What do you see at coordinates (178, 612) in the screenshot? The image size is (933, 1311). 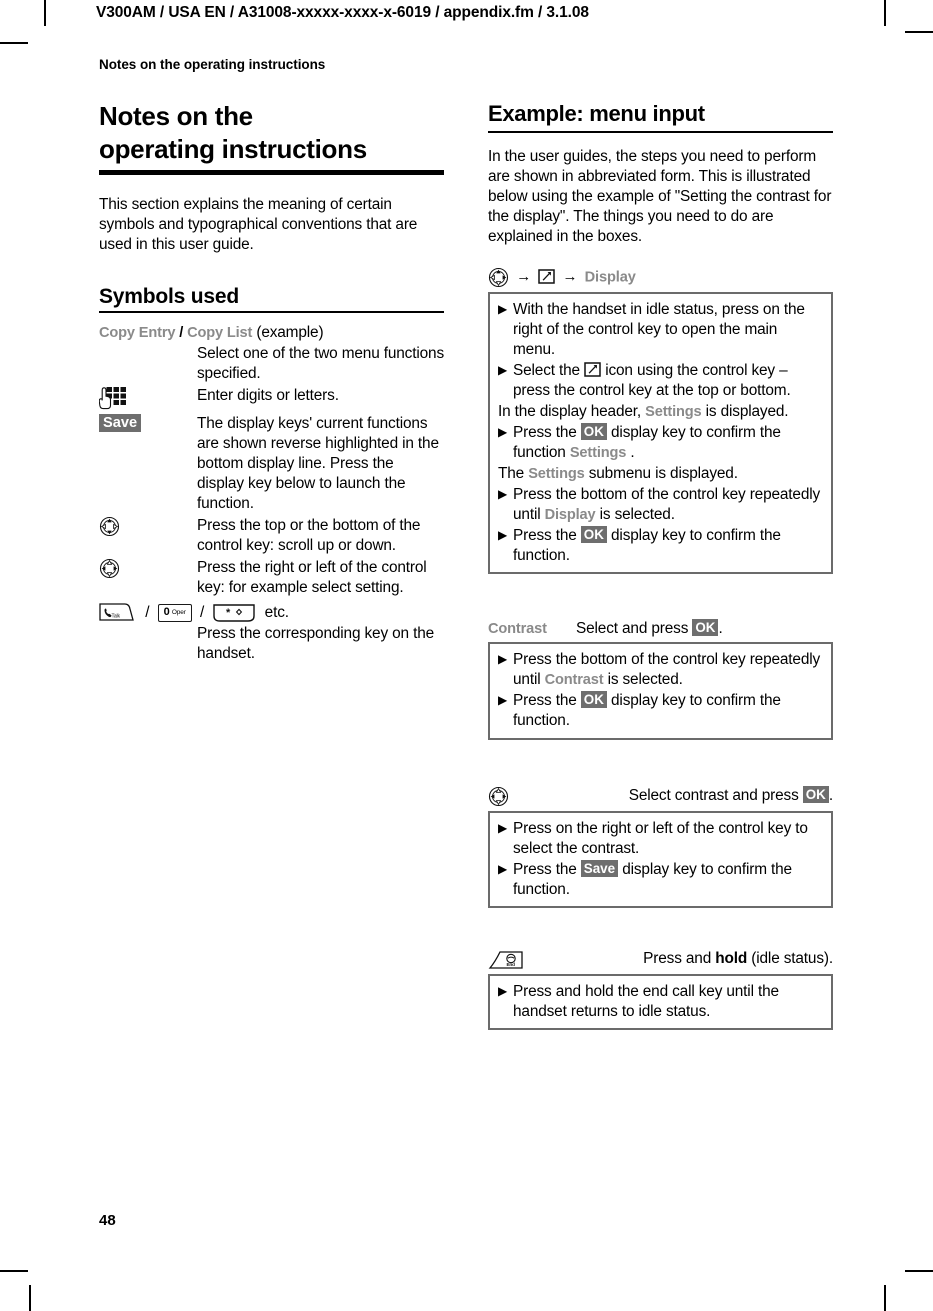 I see `zero-key-sublabel: Oper` at bounding box center [178, 612].